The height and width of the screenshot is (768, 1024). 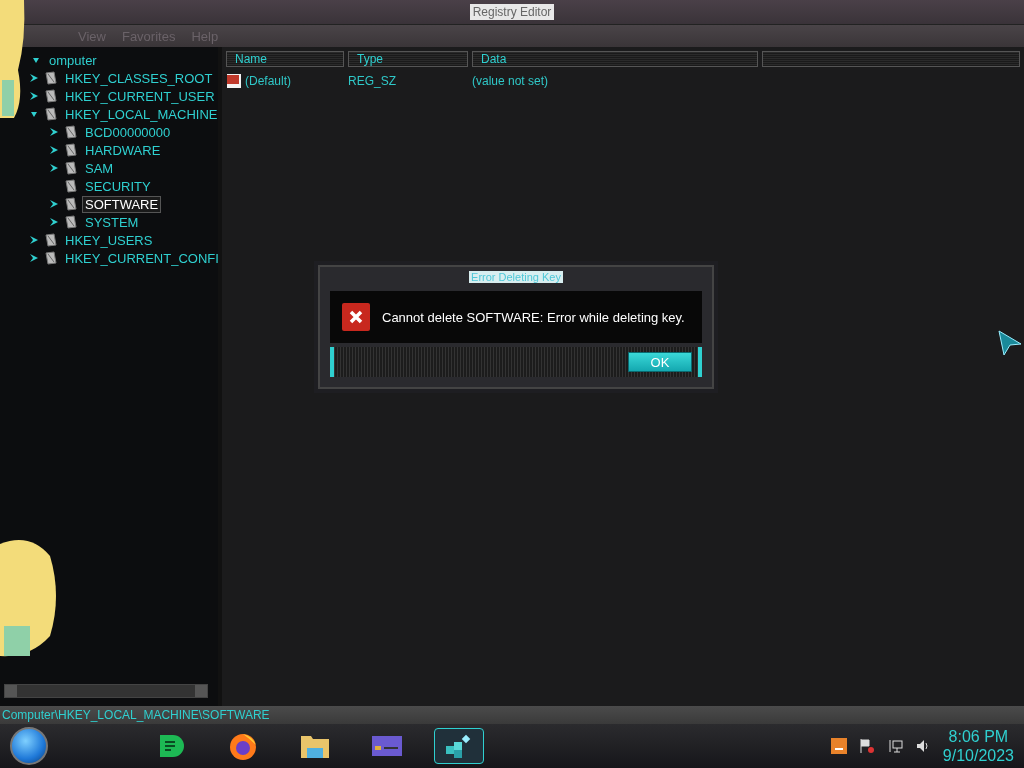 What do you see at coordinates (459, 746) in the screenshot?
I see `taskbar-button` at bounding box center [459, 746].